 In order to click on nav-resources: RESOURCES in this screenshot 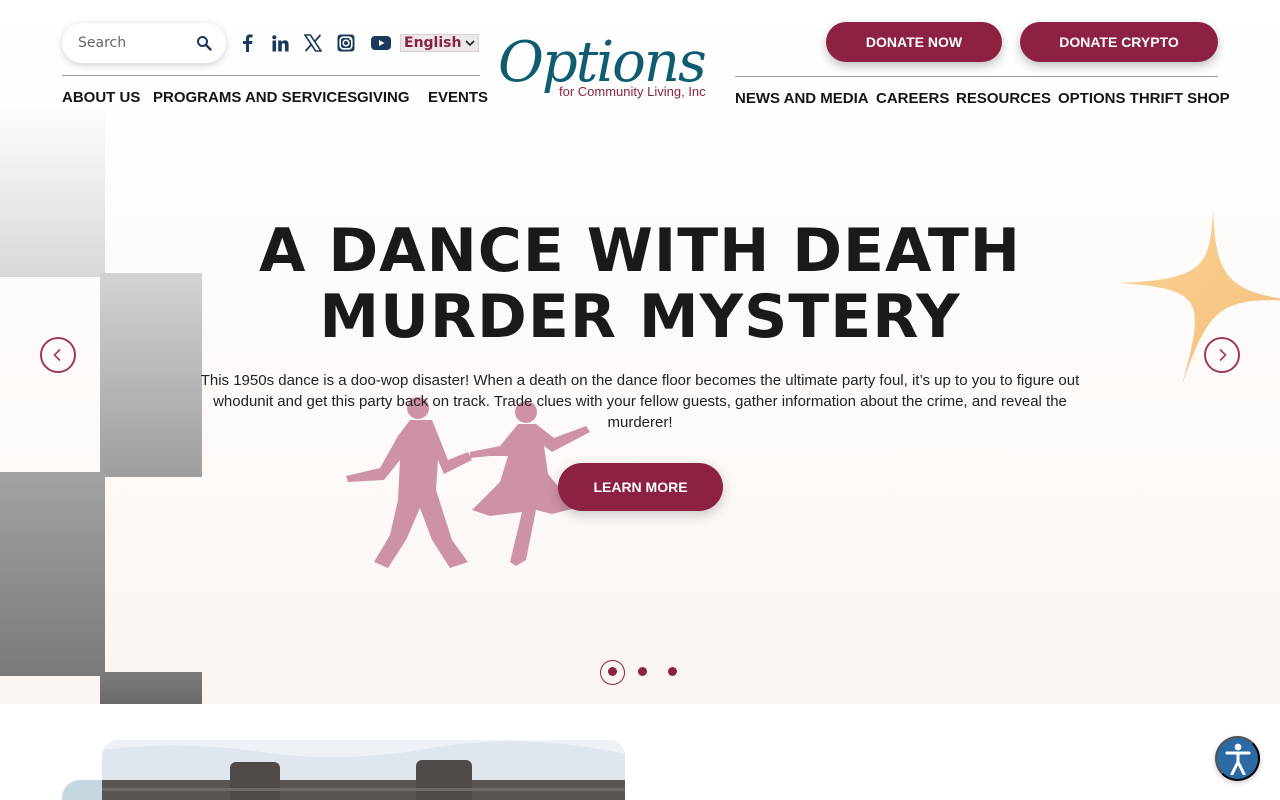, I will do `click(1003, 98)`.